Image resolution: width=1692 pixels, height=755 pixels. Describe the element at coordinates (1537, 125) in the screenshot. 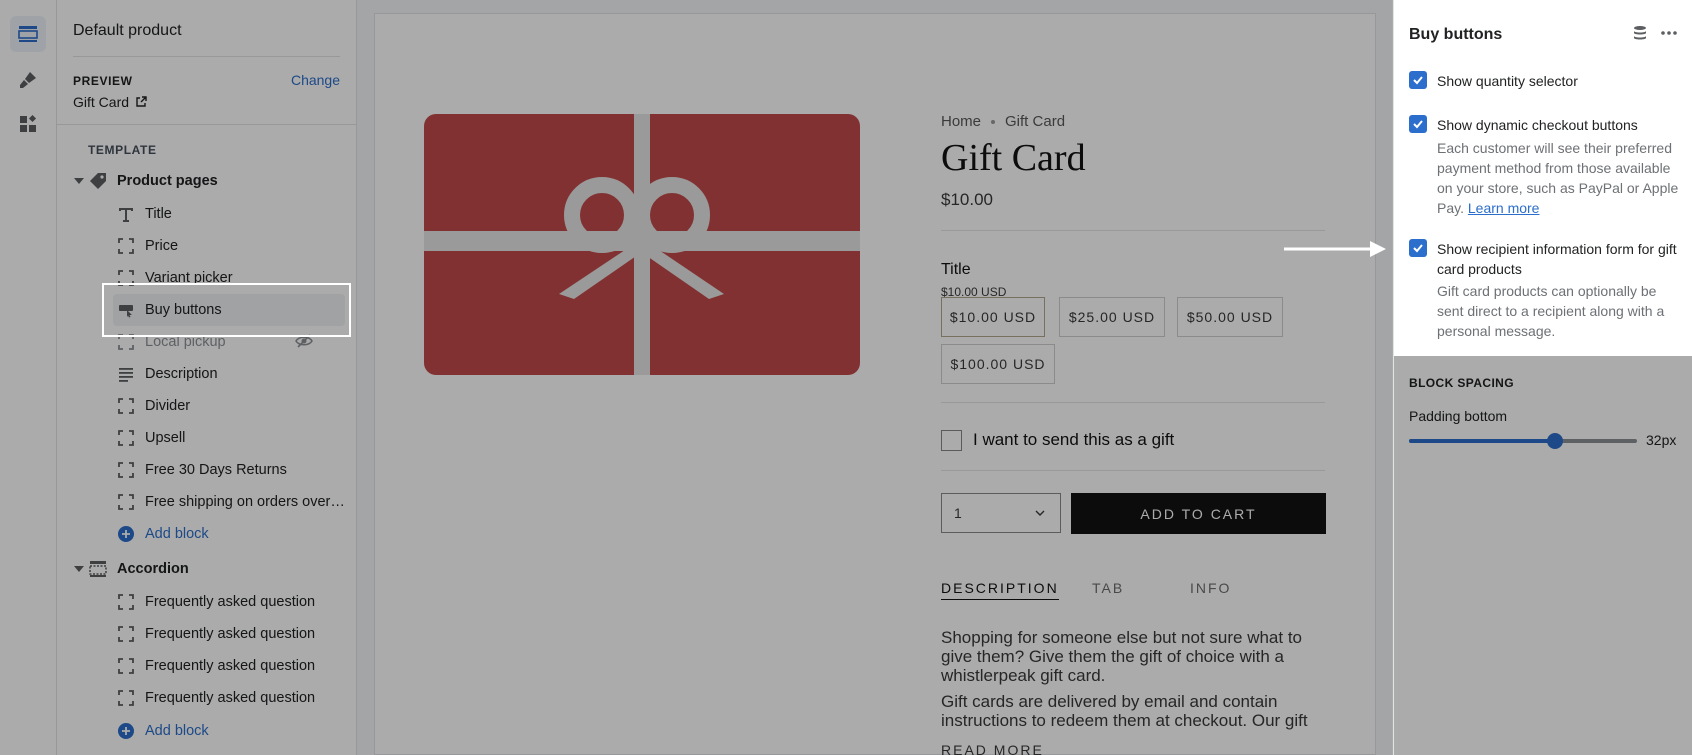

I see `setting-label: Show dynamic checkout buttons` at that location.